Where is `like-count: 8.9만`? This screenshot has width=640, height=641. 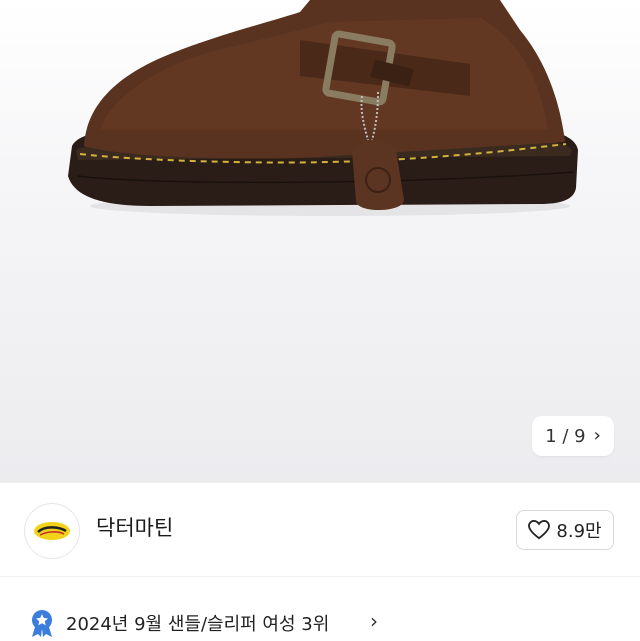
like-count: 8.9만 is located at coordinates (579, 531).